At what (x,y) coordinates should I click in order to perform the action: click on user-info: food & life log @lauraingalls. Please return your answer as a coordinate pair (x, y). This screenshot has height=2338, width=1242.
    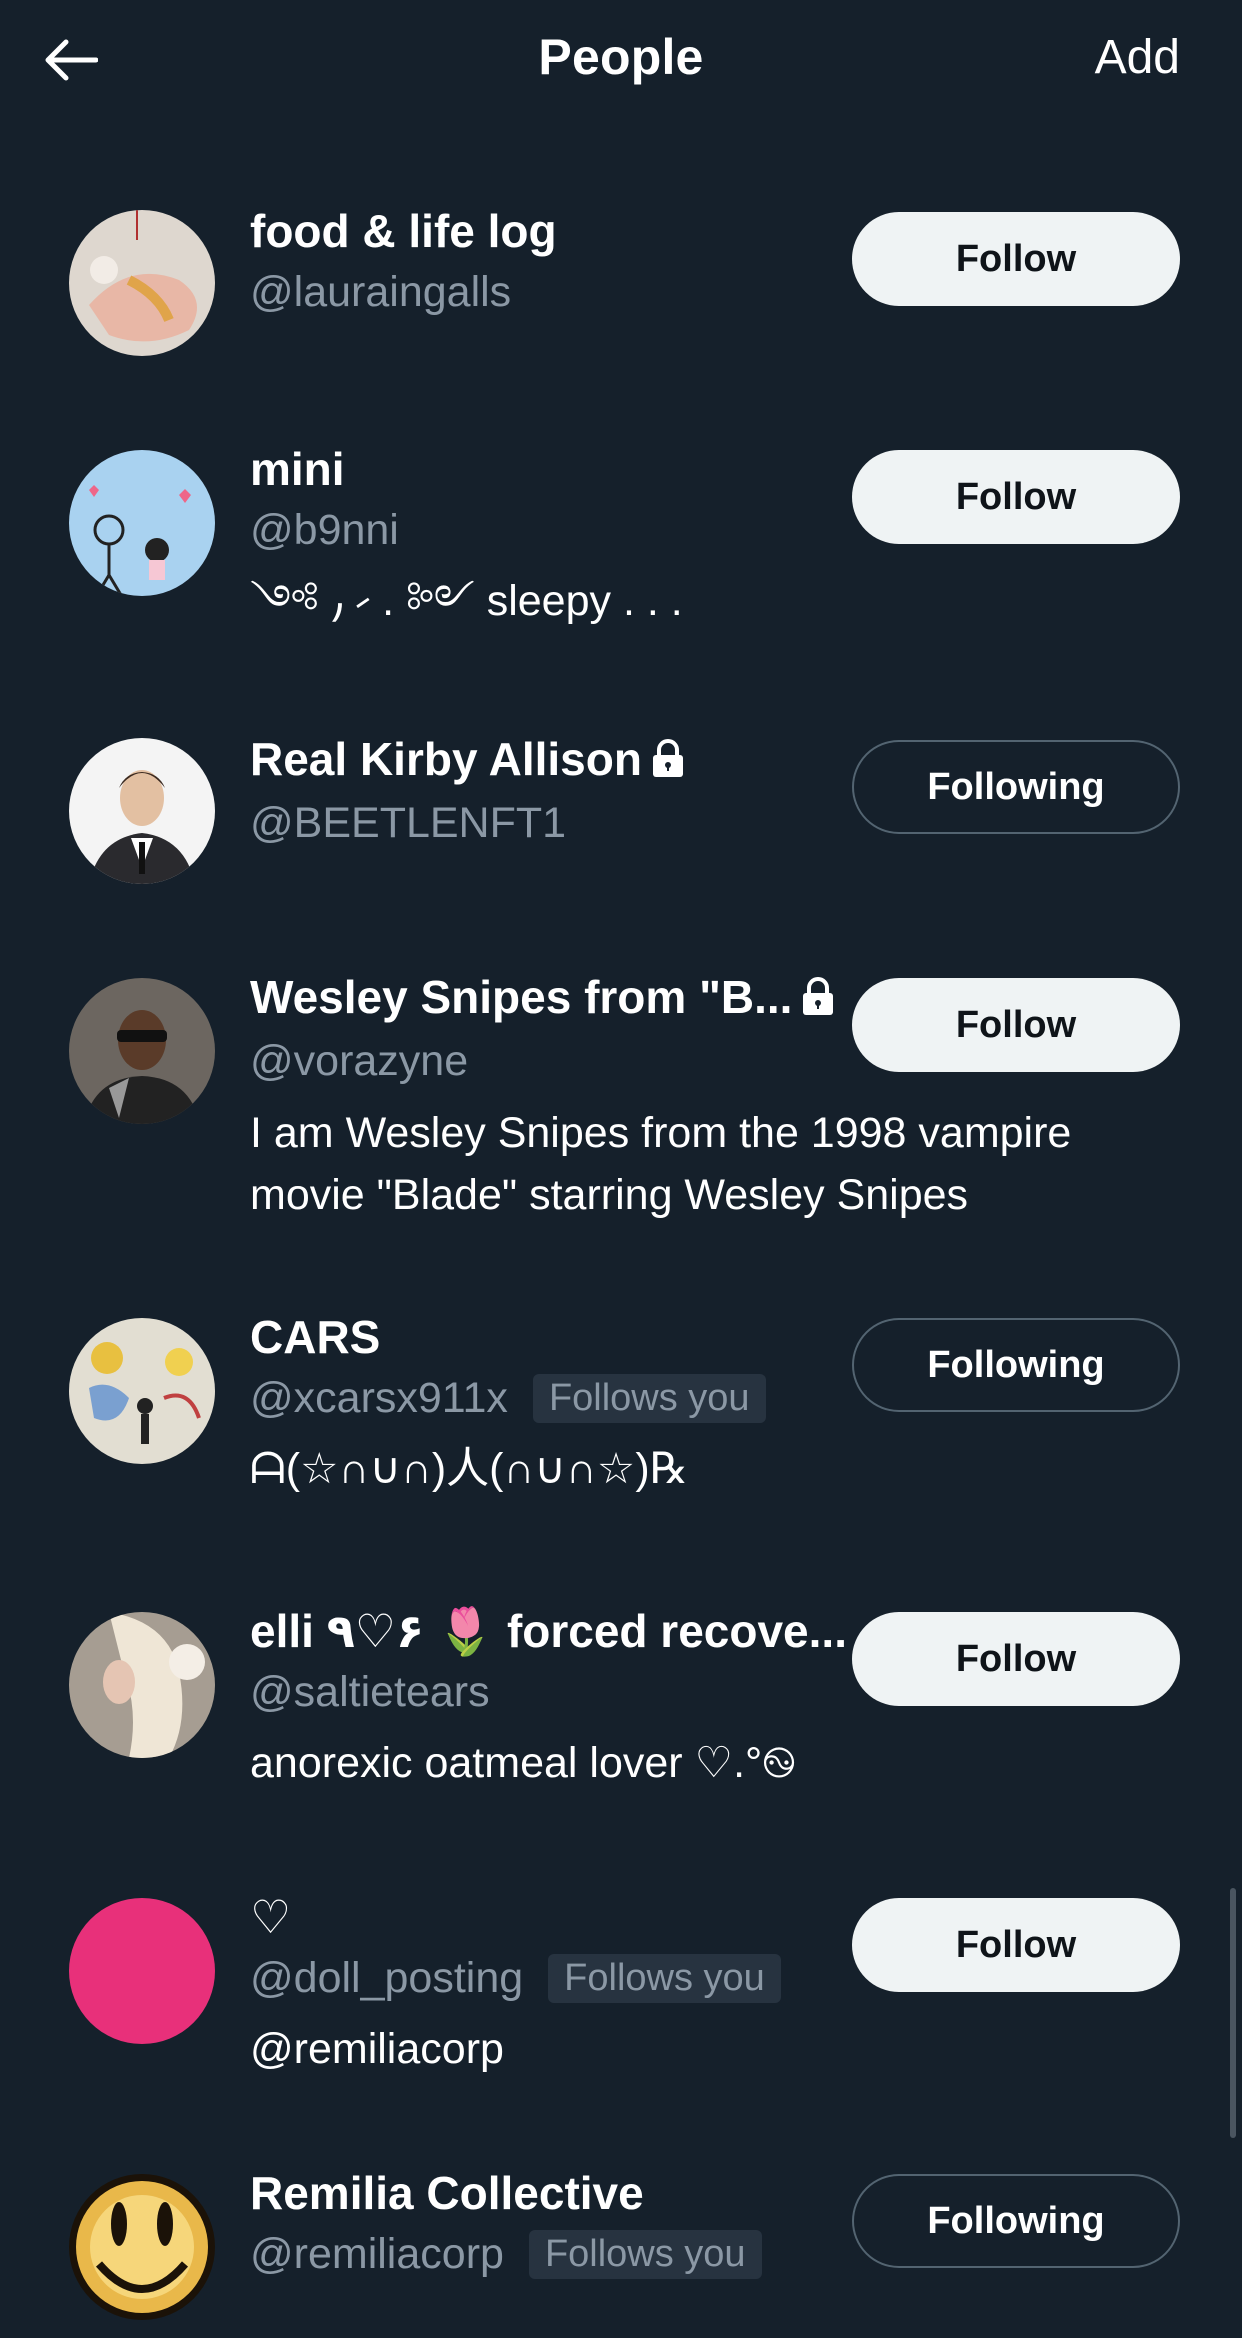
    Looking at the image, I should click on (550, 262).